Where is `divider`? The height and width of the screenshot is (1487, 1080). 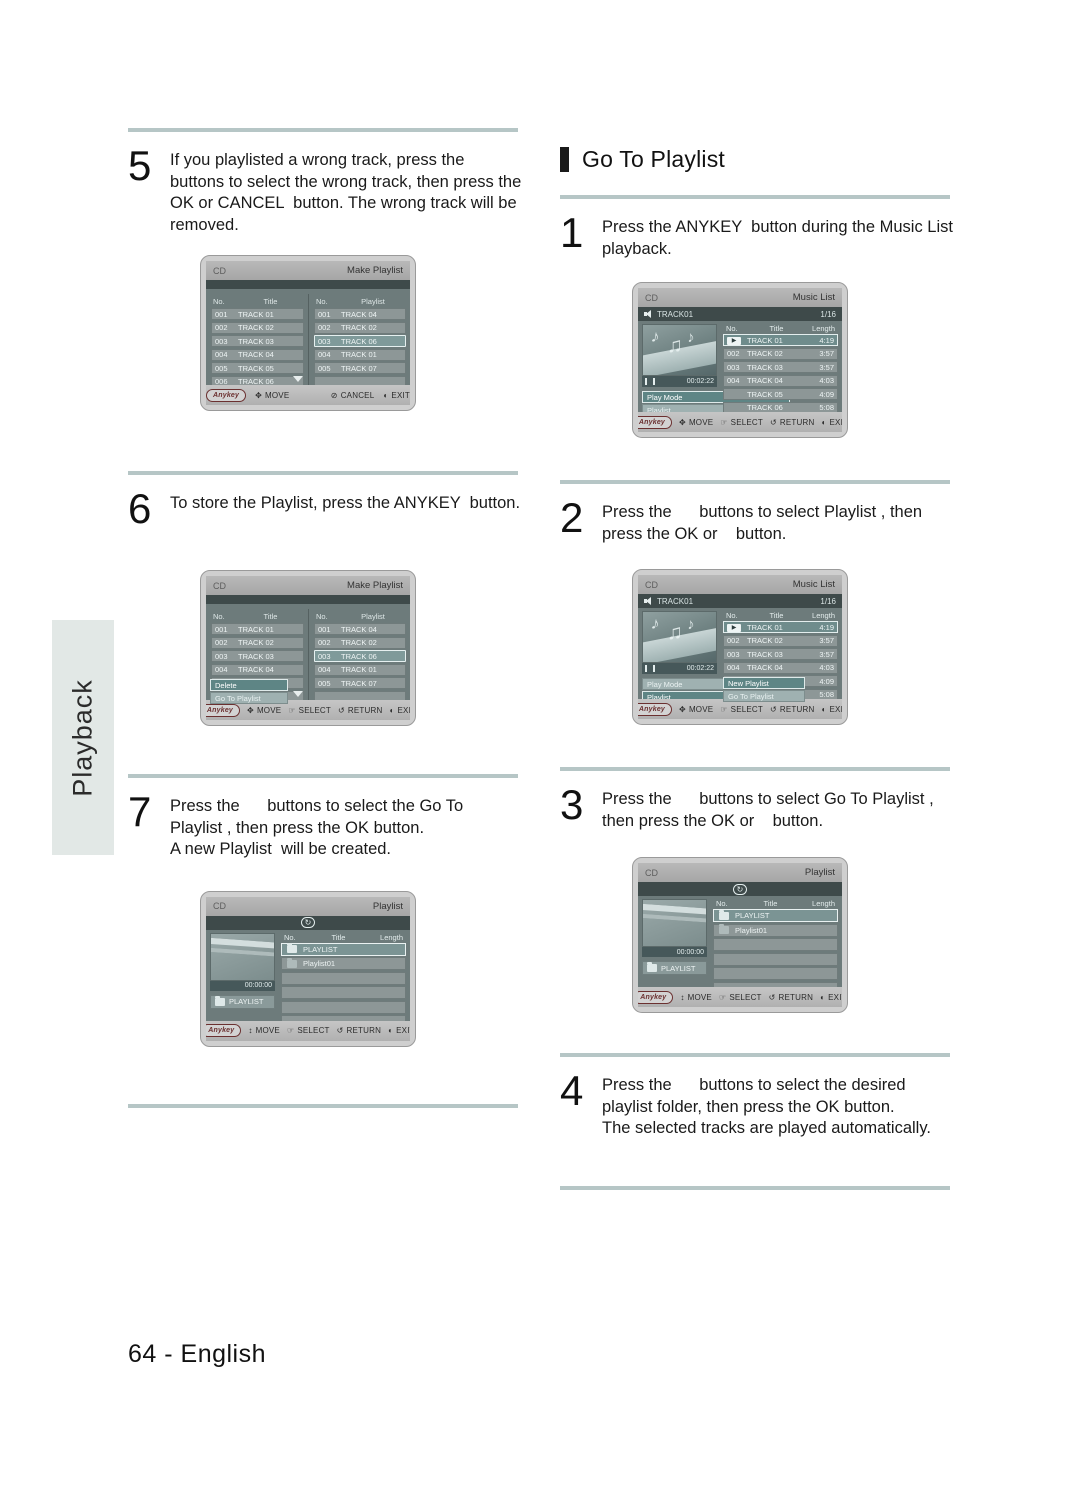 divider is located at coordinates (755, 1187).